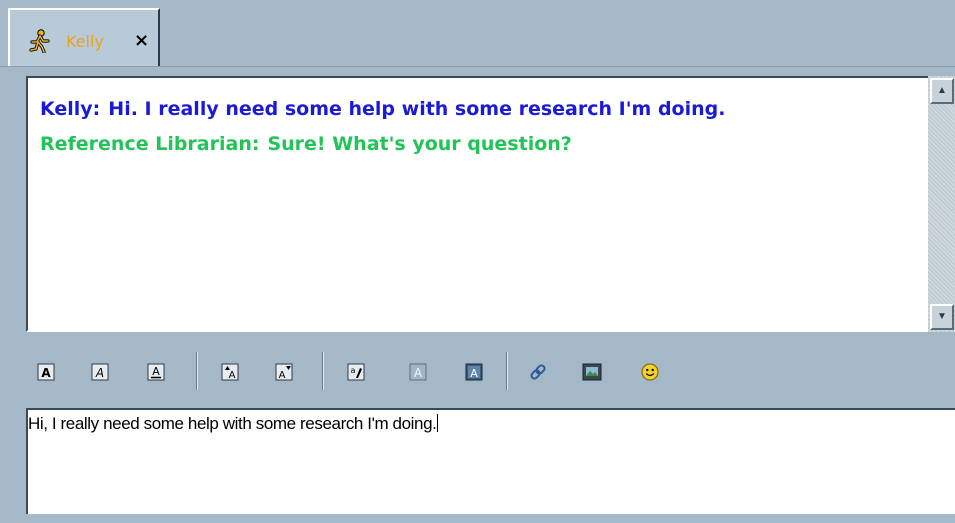 The height and width of the screenshot is (523, 955). What do you see at coordinates (40, 41) in the screenshot?
I see `aim-running-man-icon` at bounding box center [40, 41].